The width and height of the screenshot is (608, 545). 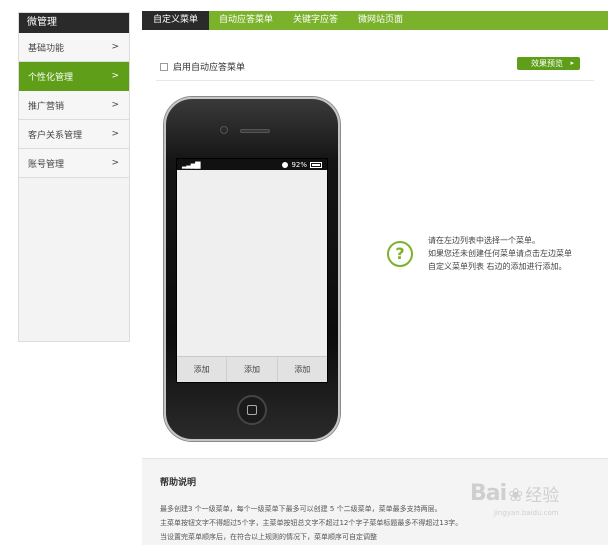 I want to click on hint-line: 请在左边列表中选择一个菜单。, so click(x=484, y=240).